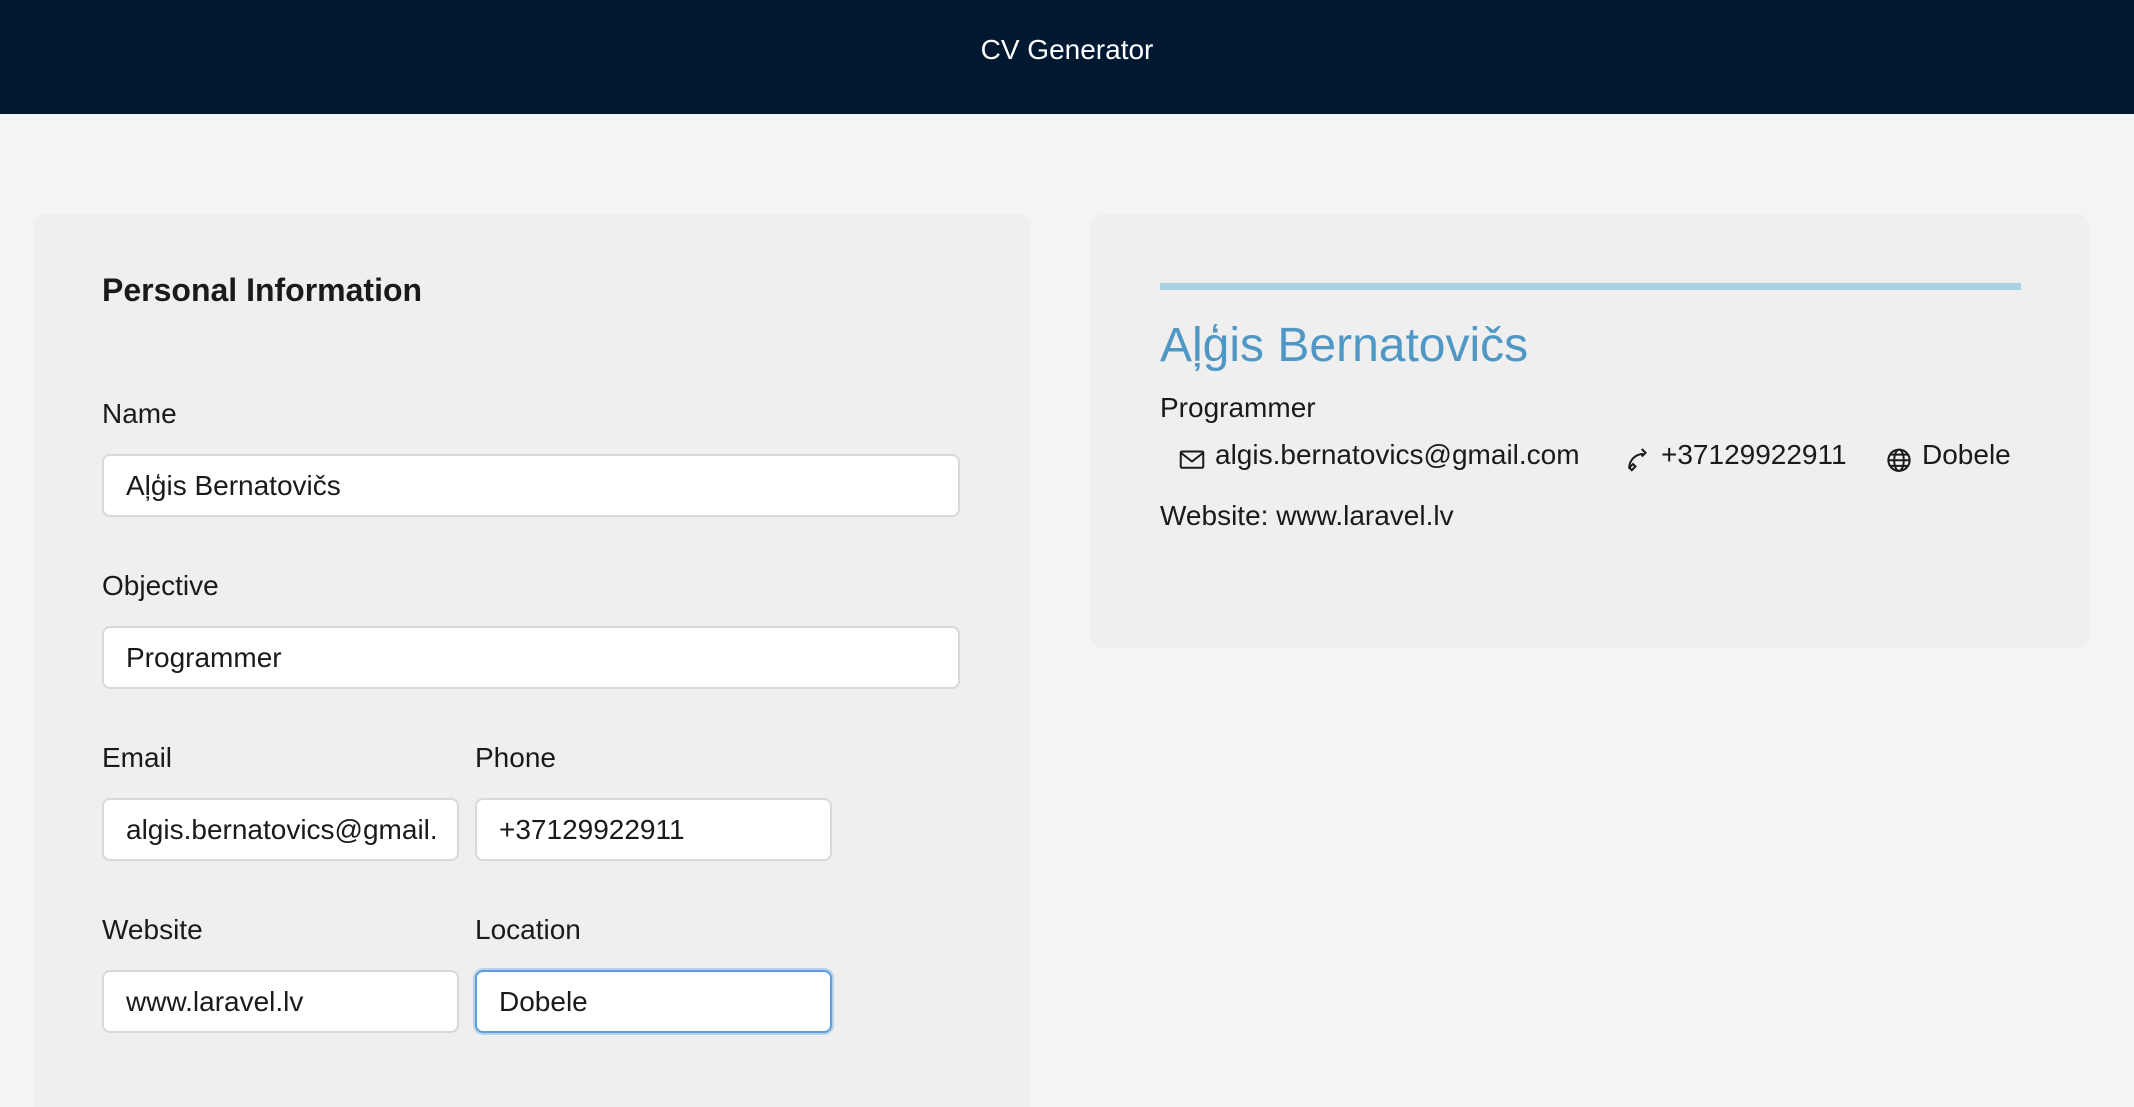 The width and height of the screenshot is (2134, 1107). I want to click on objective-label: Objective, so click(160, 585).